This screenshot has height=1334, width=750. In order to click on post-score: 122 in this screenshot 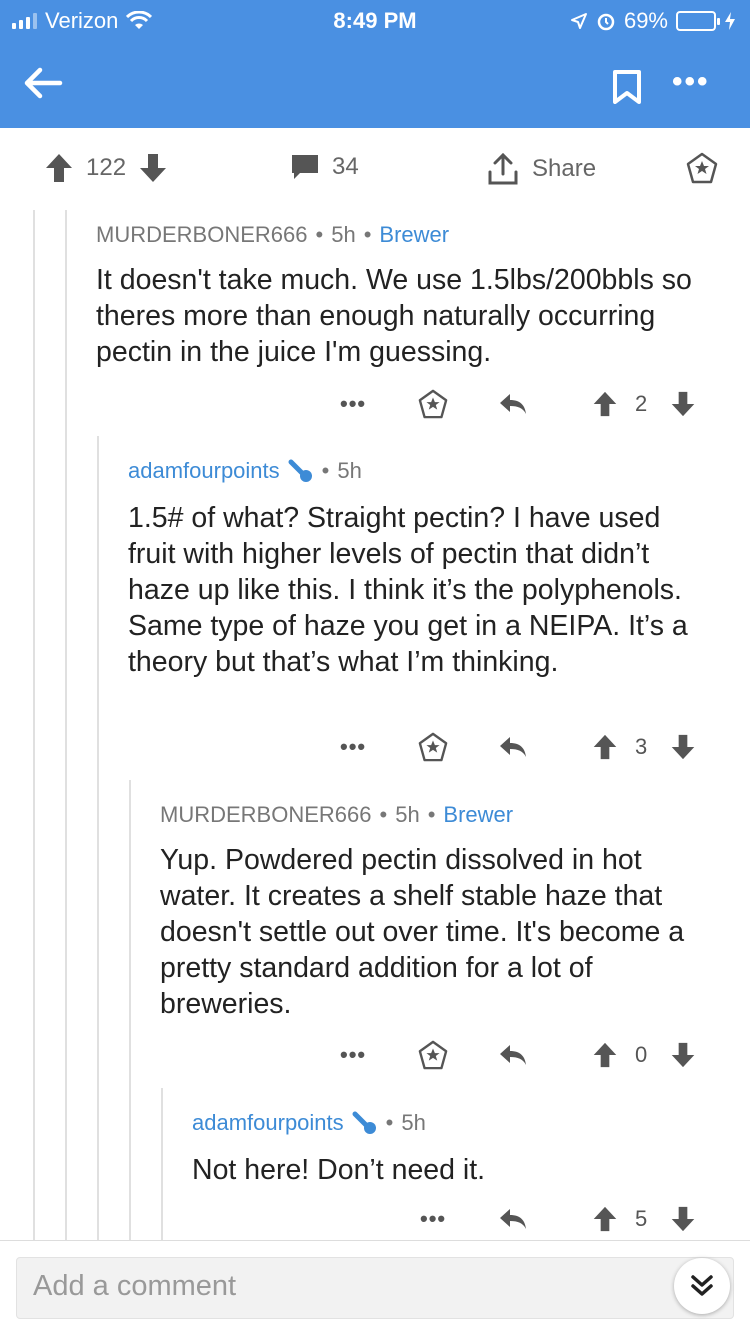, I will do `click(106, 167)`.